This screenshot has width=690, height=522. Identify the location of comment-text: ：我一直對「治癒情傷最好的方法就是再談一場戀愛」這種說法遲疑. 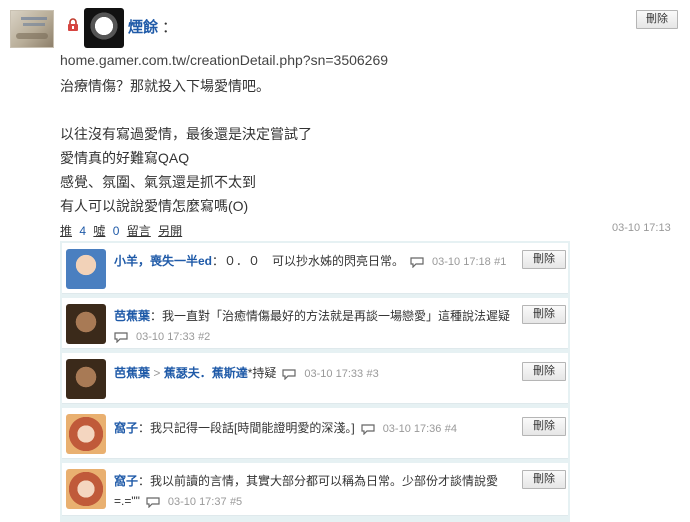
(330, 316).